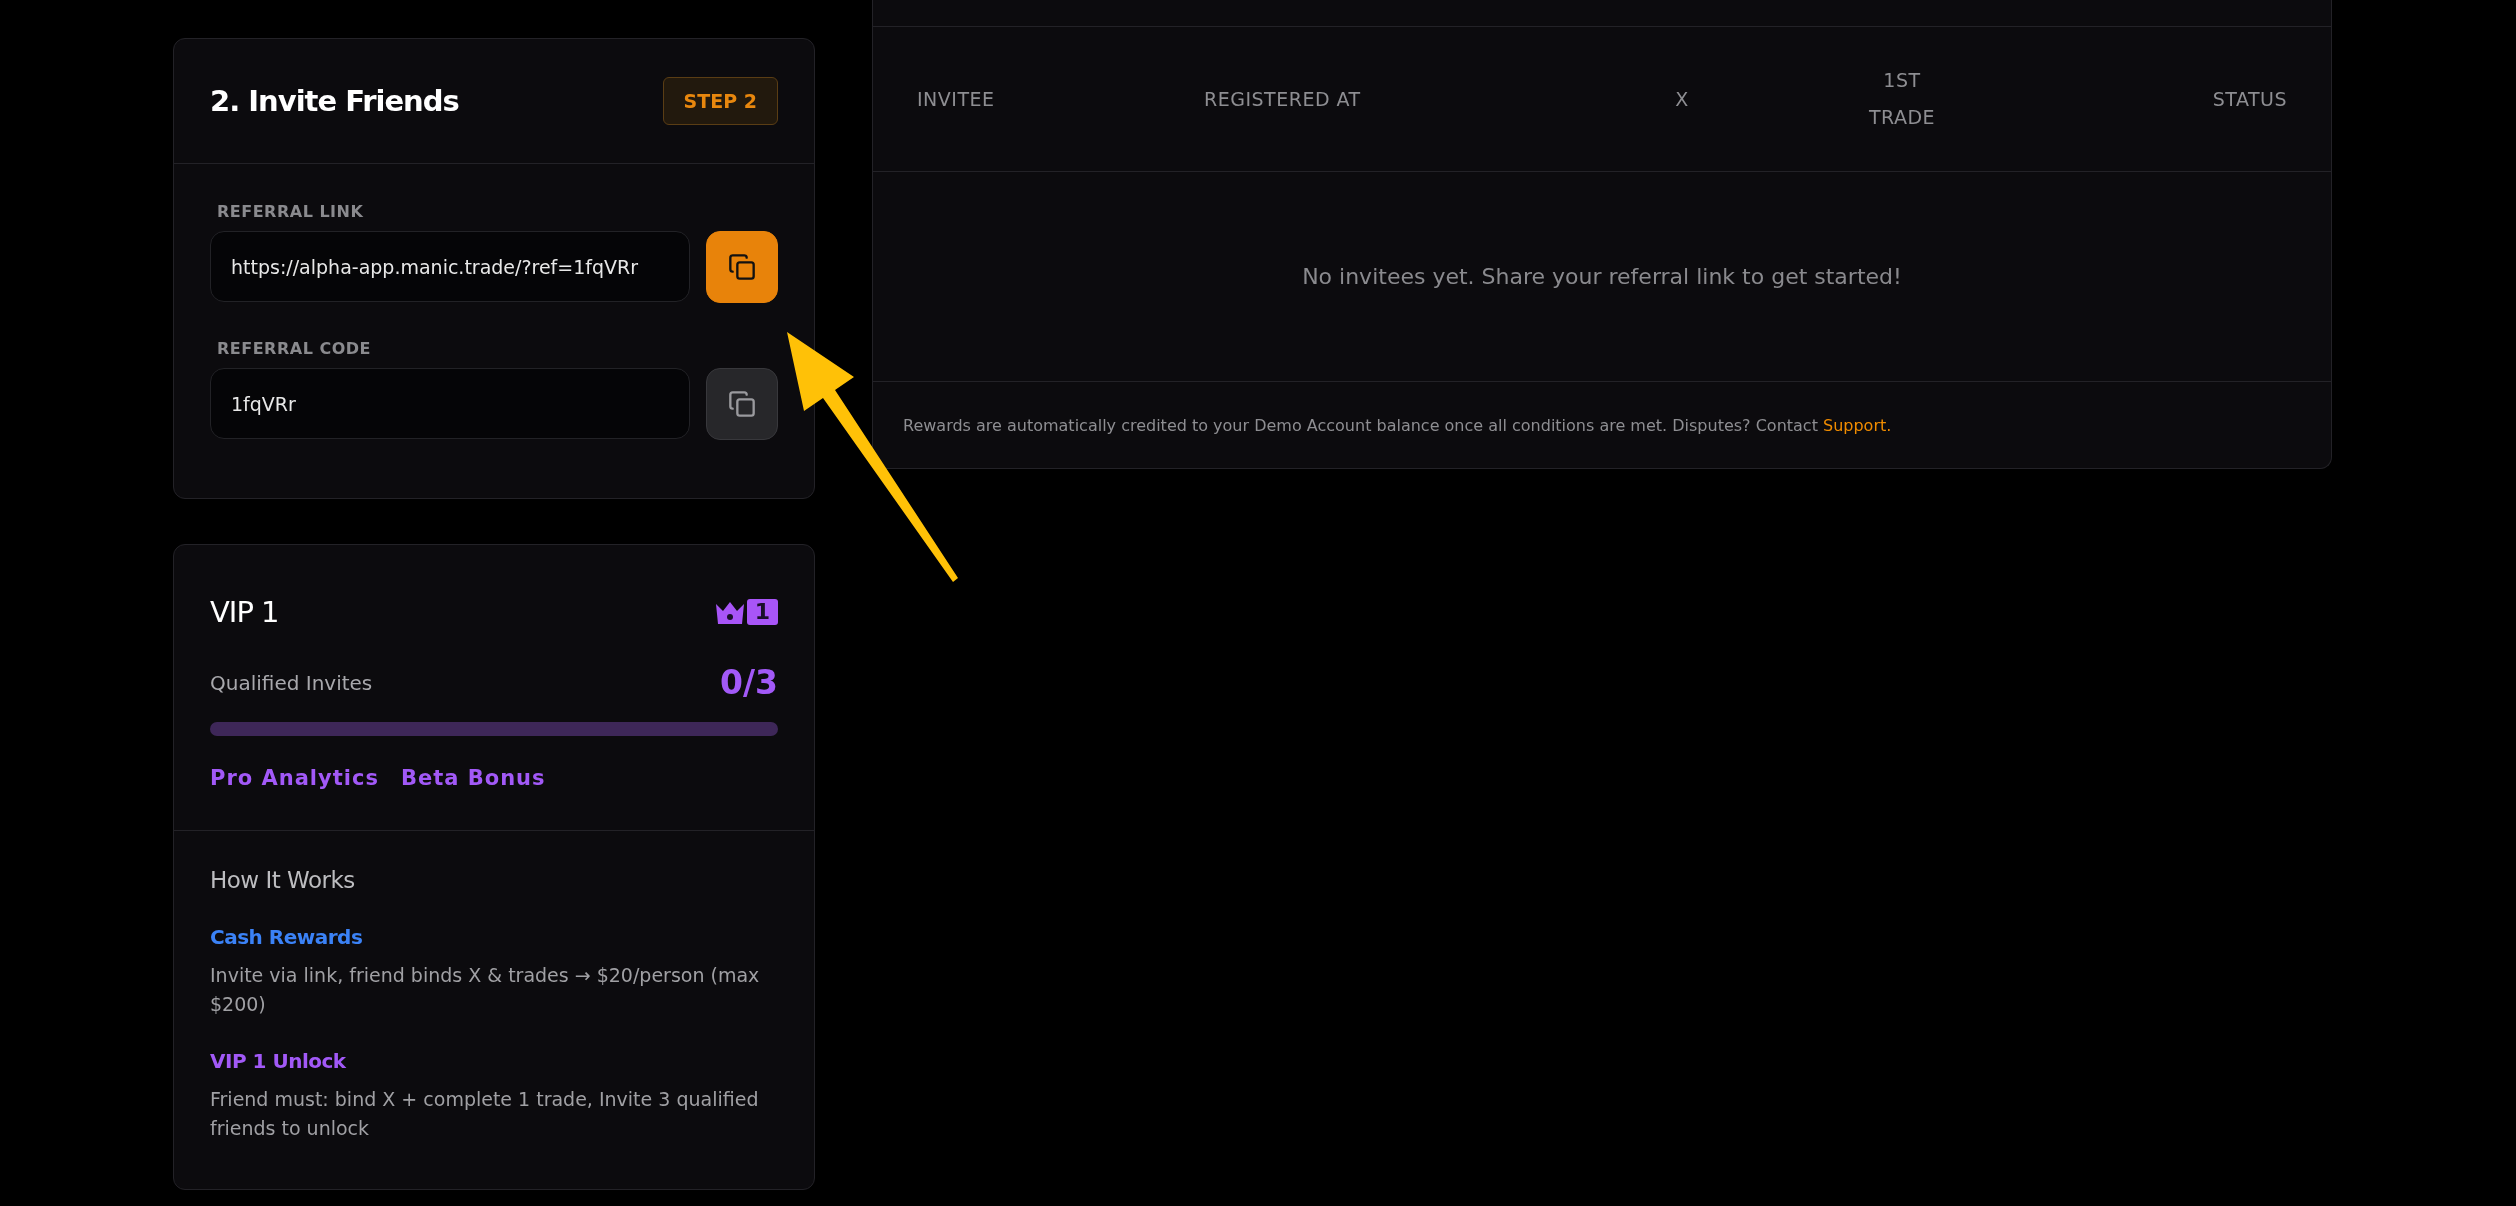 This screenshot has height=1206, width=2516. I want to click on rule-text: Invite via link, friend binds X & trades → $20/person (max $200), so click(485, 990).